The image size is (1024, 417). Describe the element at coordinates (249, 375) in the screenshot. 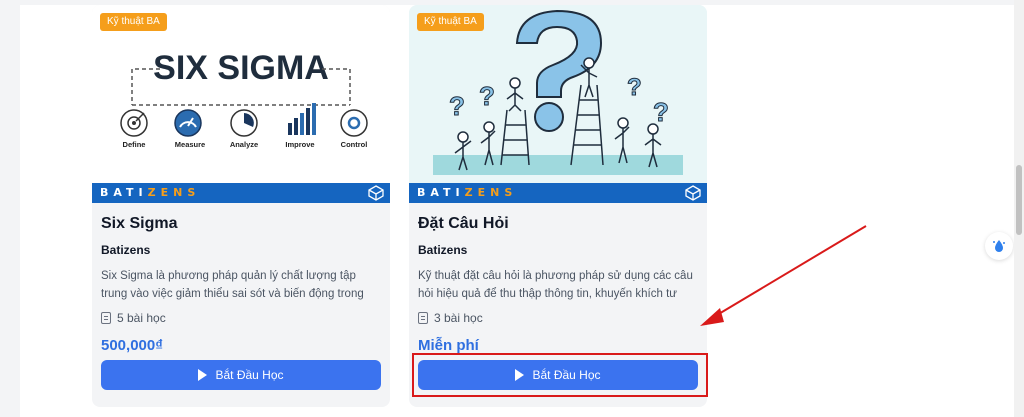

I see `start-learning-label: Bắt Đầu Học` at that location.